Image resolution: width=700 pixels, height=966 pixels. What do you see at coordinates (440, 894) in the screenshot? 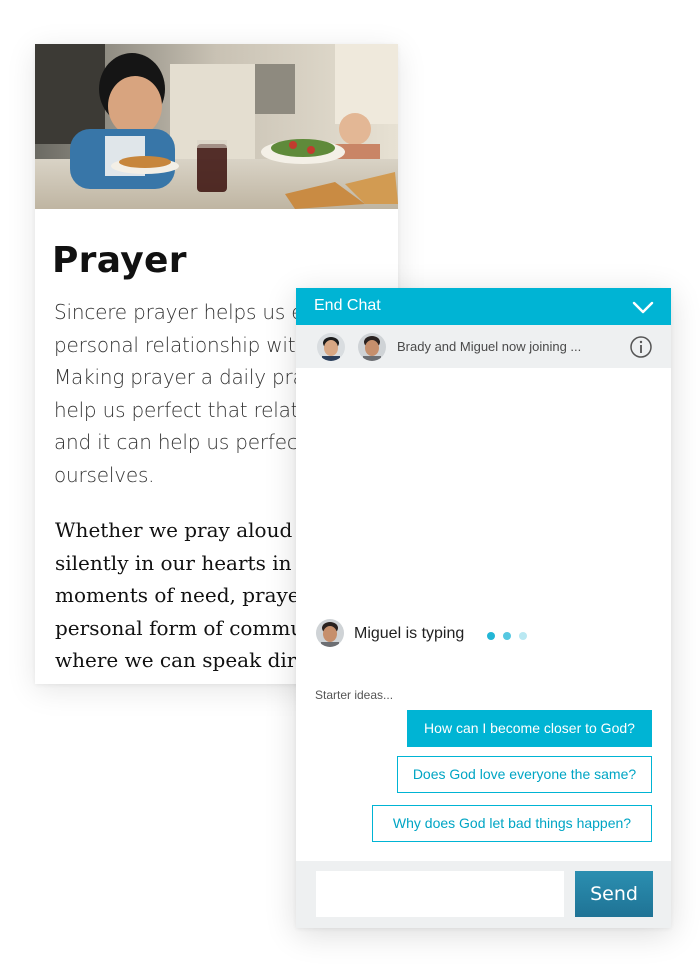
I see `message-input` at bounding box center [440, 894].